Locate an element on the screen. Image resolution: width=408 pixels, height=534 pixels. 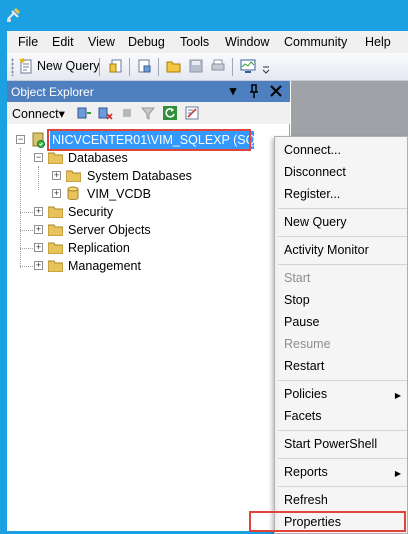
menu-item-disconnect: Disconnect is located at coordinates (315, 172).